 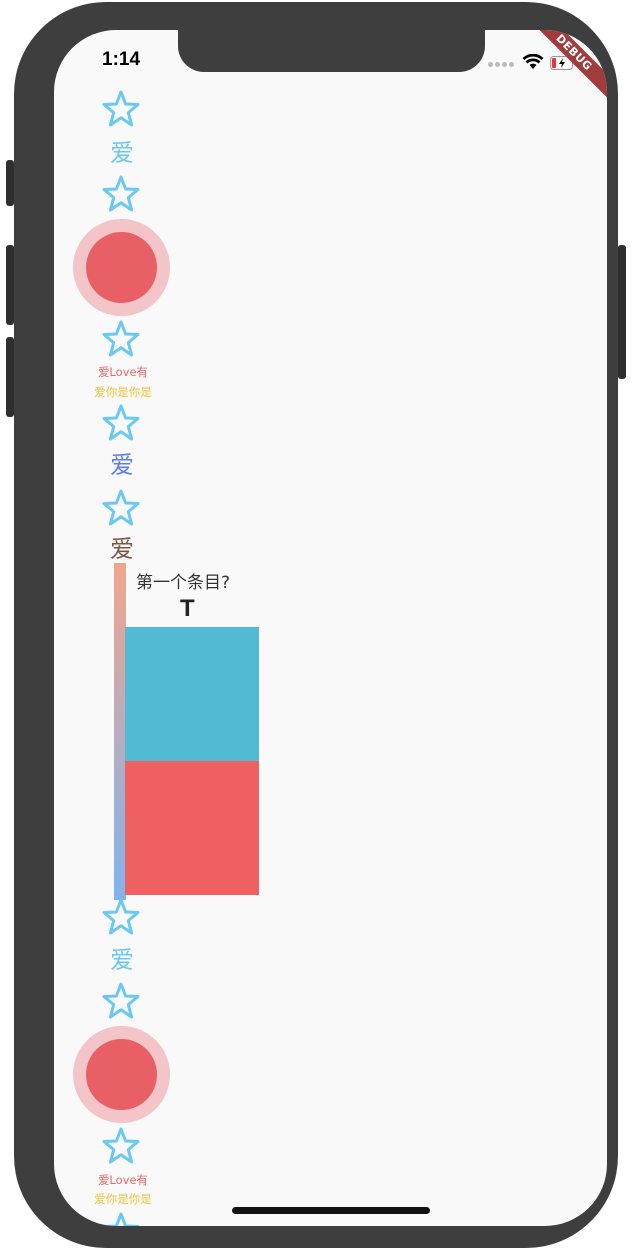 What do you see at coordinates (533, 61) in the screenshot?
I see `wifi-icon` at bounding box center [533, 61].